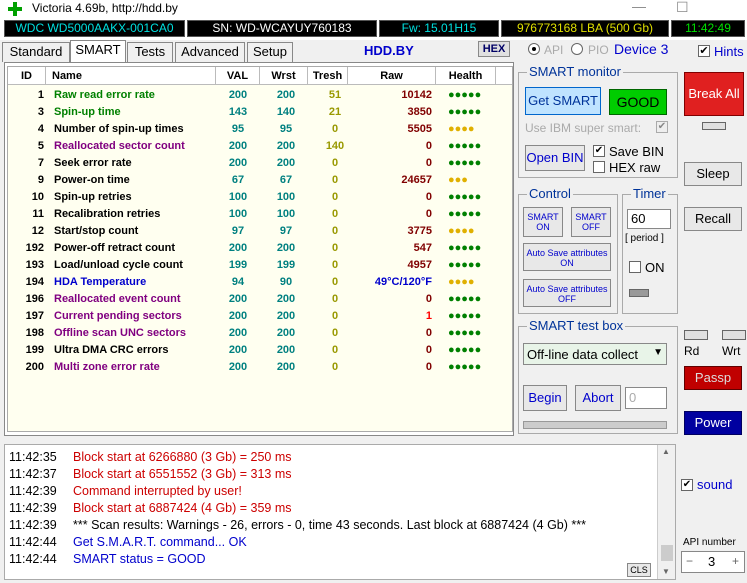  Describe the element at coordinates (27, 76) in the screenshot. I see `col-id: ID` at that location.